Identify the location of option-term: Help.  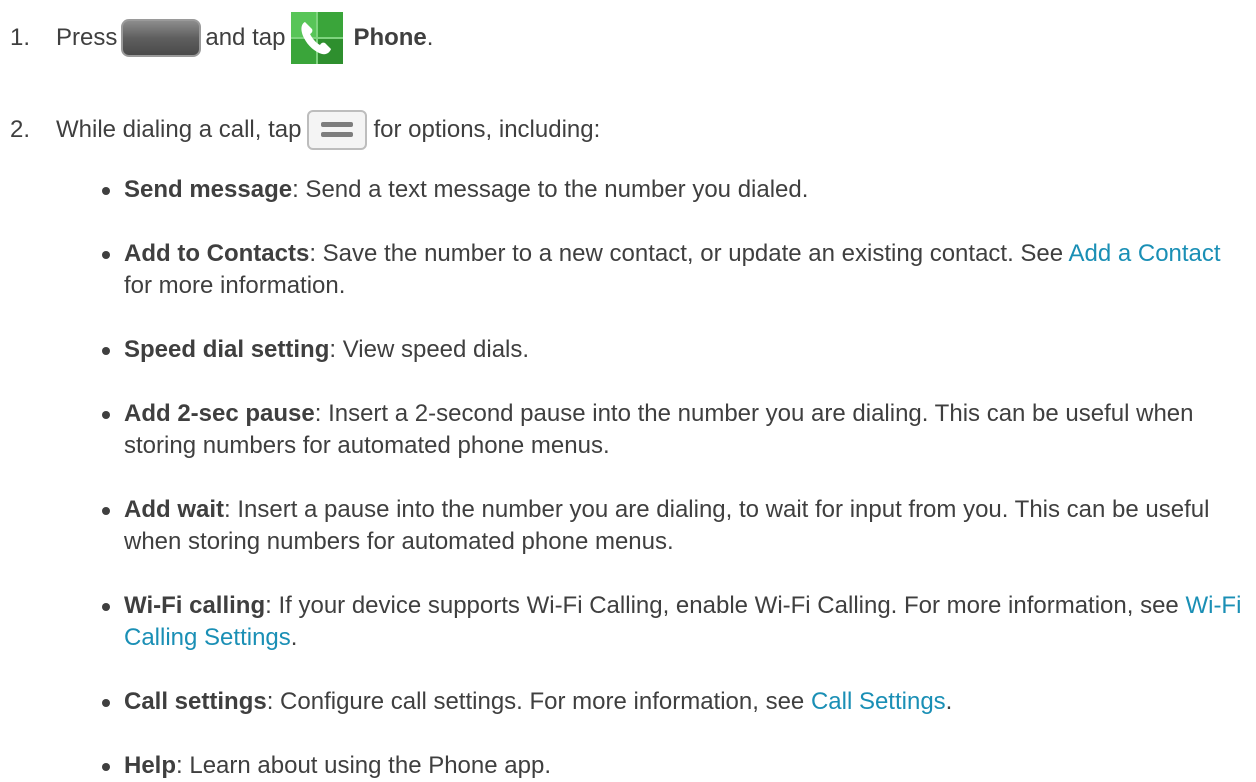
(150, 765).